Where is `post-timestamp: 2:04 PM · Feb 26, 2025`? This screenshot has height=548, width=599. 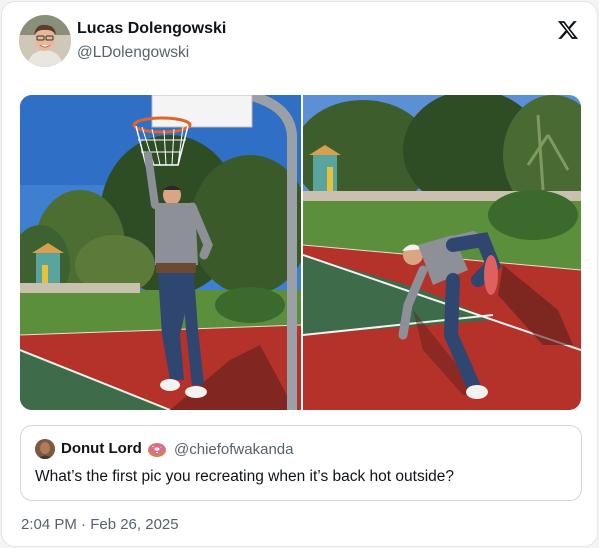
post-timestamp: 2:04 PM · Feb 26, 2025 is located at coordinates (100, 524).